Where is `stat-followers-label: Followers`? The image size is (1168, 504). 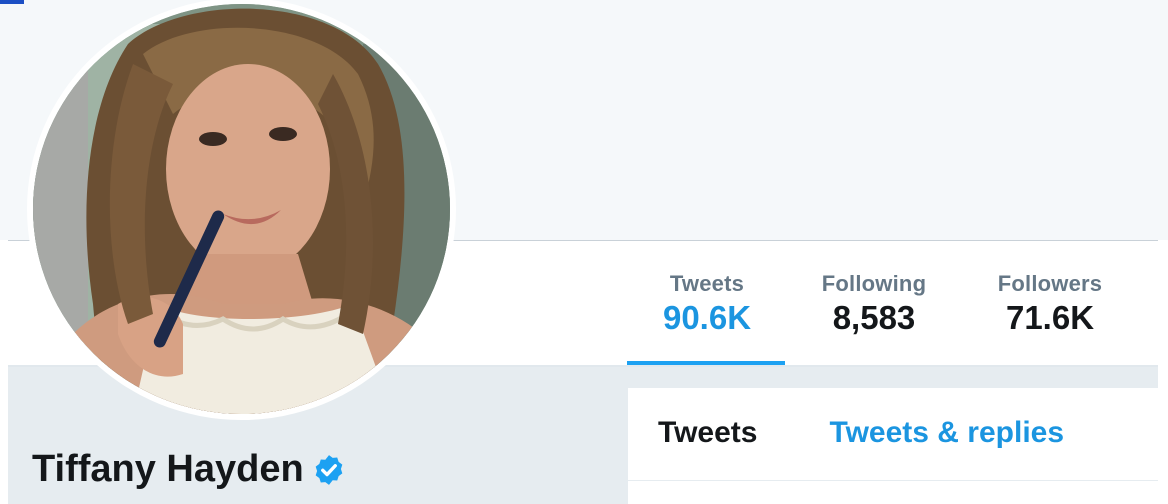
stat-followers-label: Followers is located at coordinates (1050, 283).